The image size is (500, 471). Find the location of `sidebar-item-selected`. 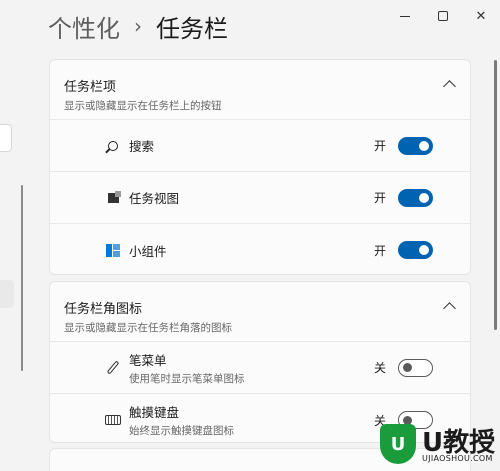

sidebar-item-selected is located at coordinates (7, 294).